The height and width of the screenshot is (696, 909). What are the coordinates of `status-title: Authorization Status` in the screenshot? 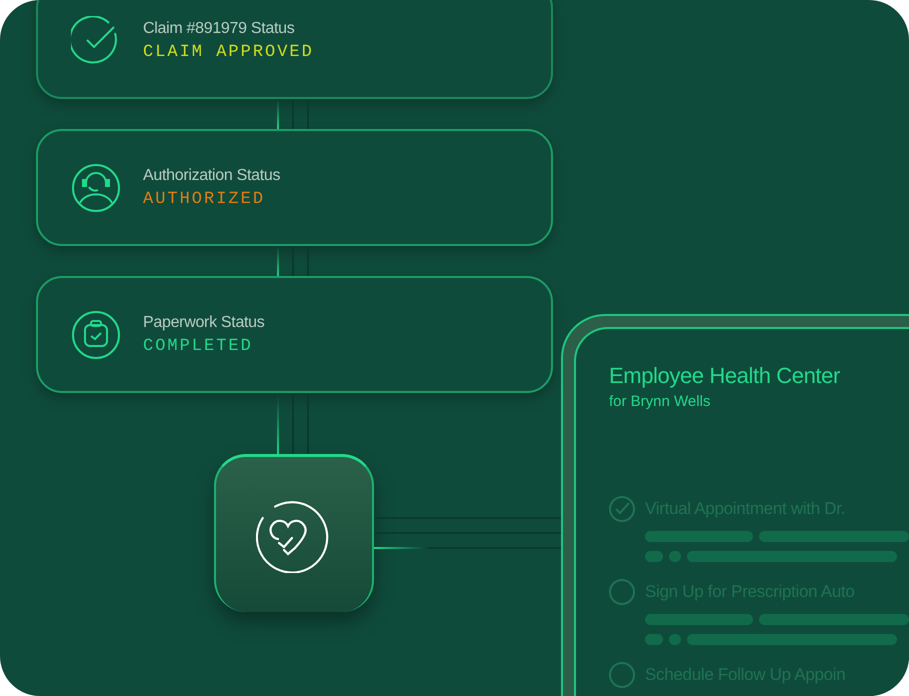 It's located at (211, 175).